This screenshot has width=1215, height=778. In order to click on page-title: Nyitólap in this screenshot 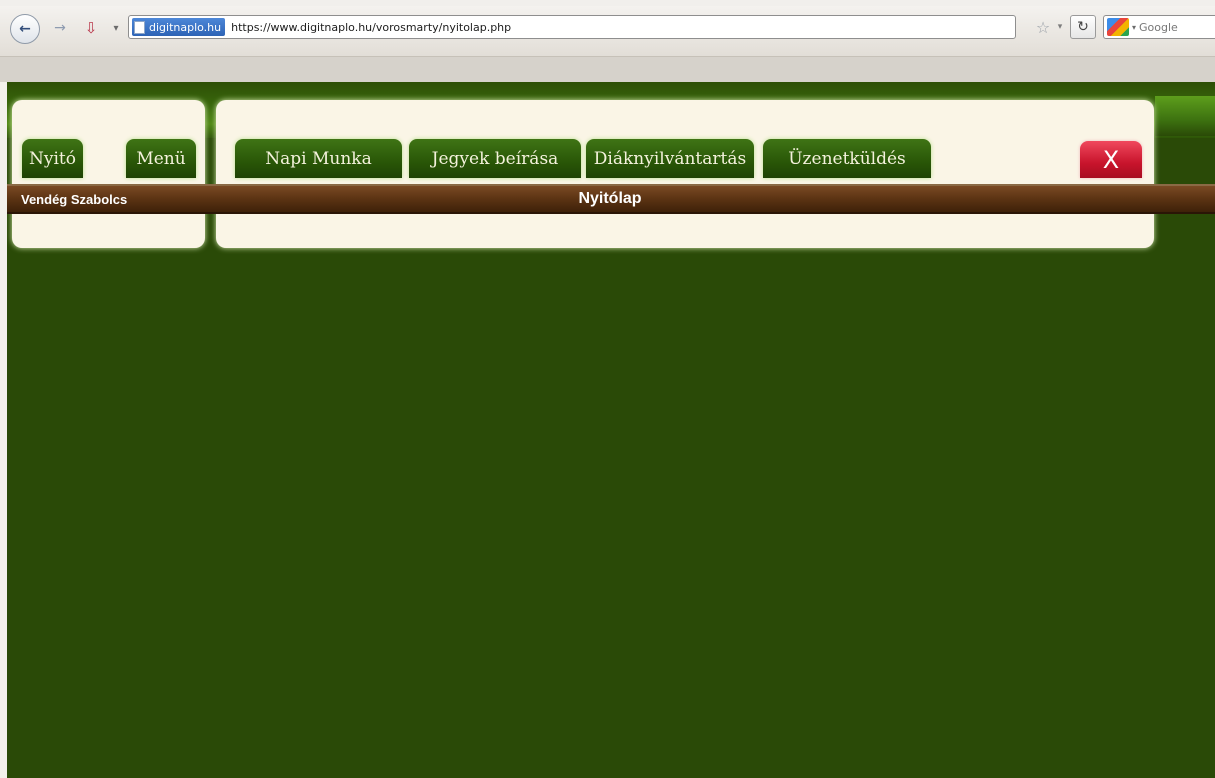, I will do `click(610, 198)`.